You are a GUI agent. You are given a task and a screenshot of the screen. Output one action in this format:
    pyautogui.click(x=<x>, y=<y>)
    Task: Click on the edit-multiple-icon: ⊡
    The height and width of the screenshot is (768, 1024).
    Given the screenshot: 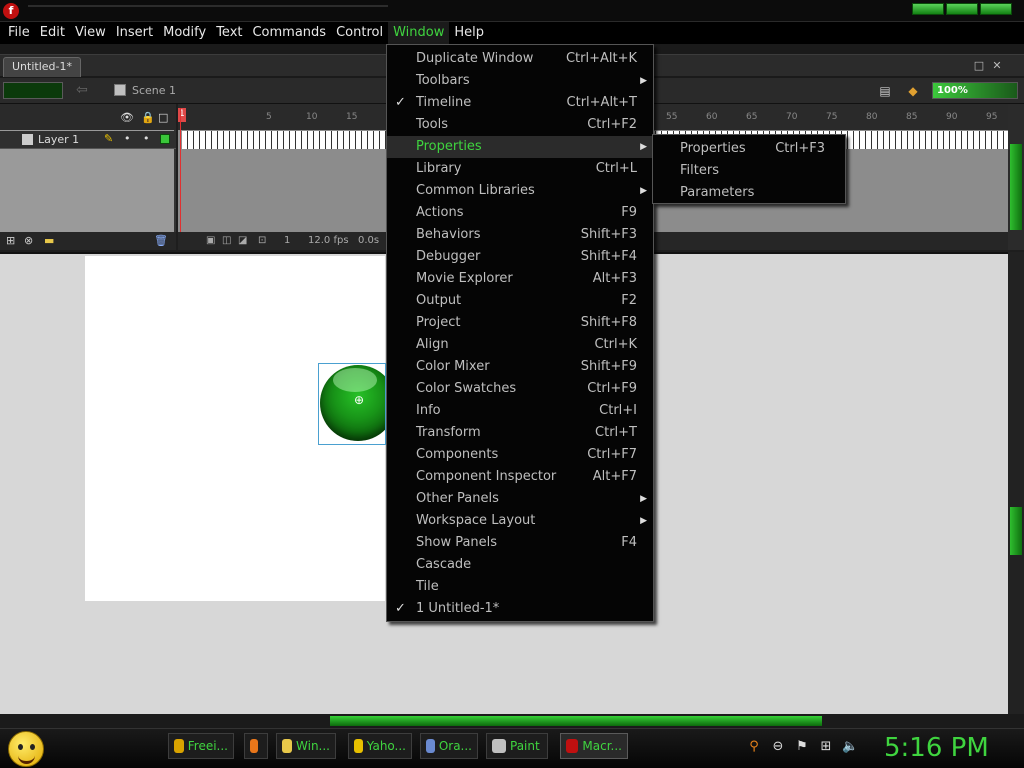 What is the action you would take?
    pyautogui.click(x=262, y=240)
    